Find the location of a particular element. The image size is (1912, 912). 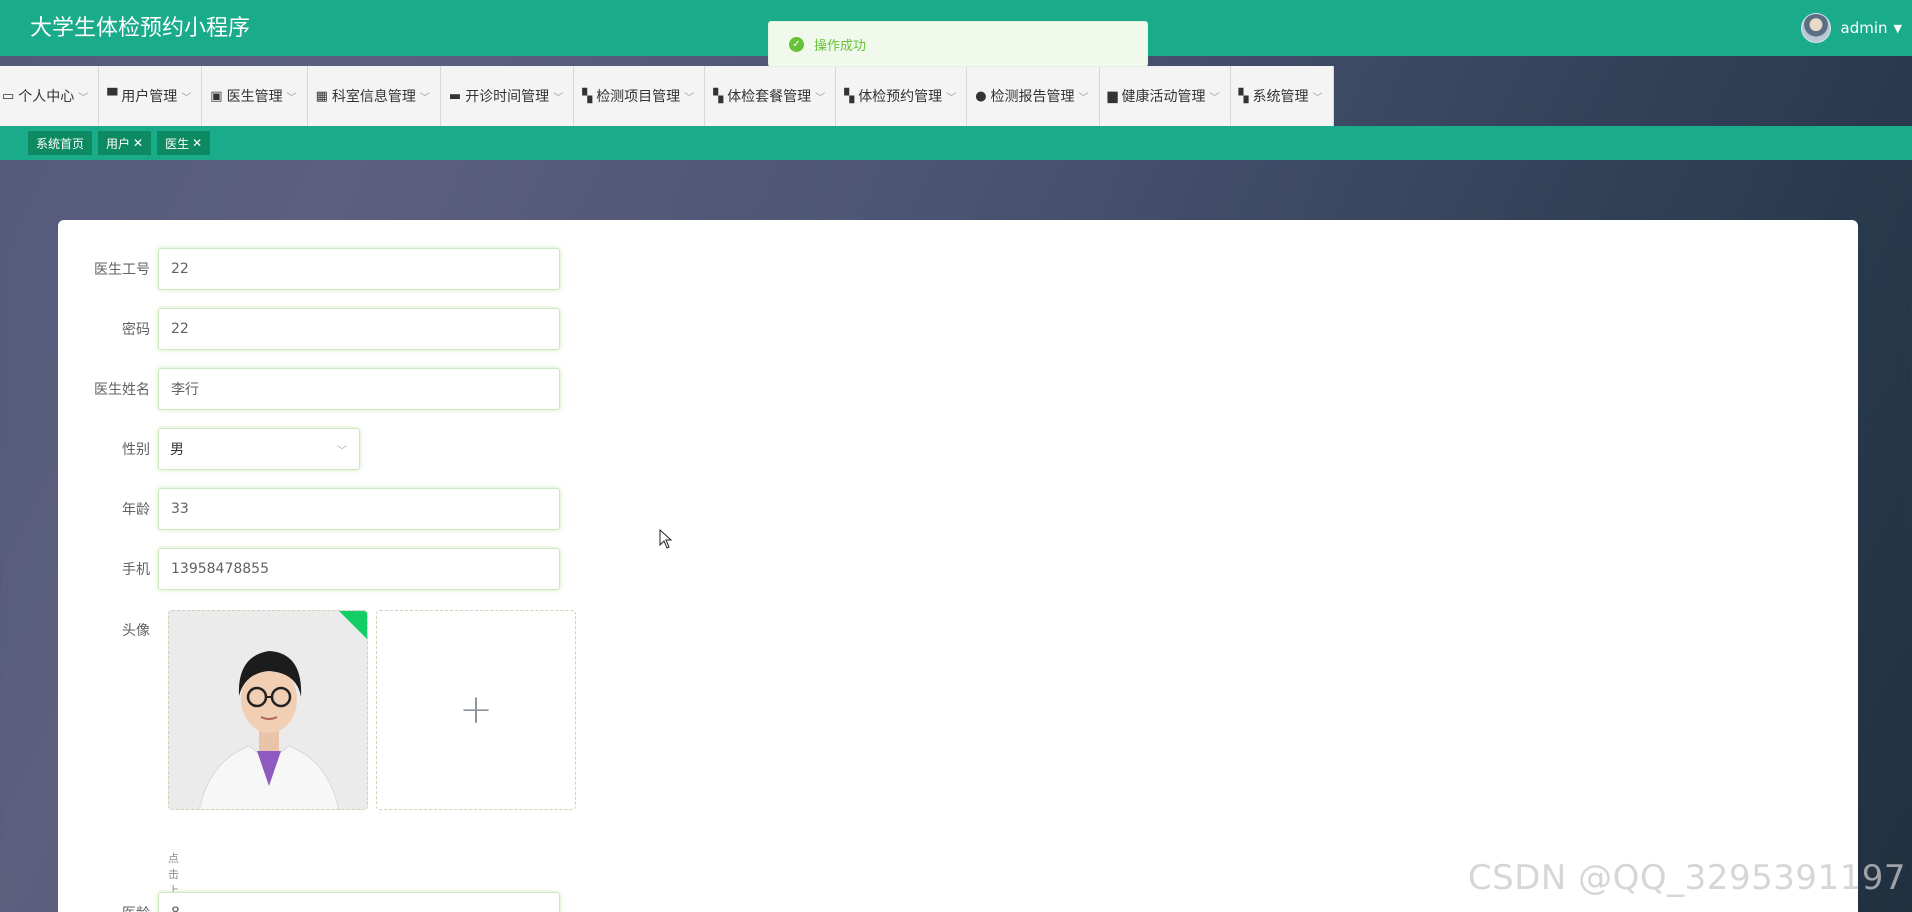

user-menu: admin ▼ is located at coordinates (1851, 28).